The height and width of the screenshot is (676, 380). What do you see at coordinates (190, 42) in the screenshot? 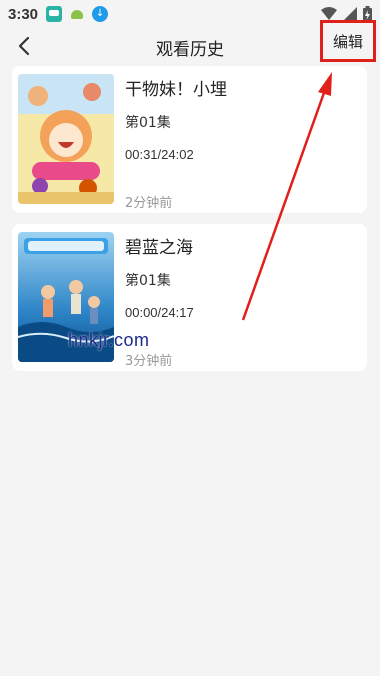
I see `header: 观看历史 编辑` at bounding box center [190, 42].